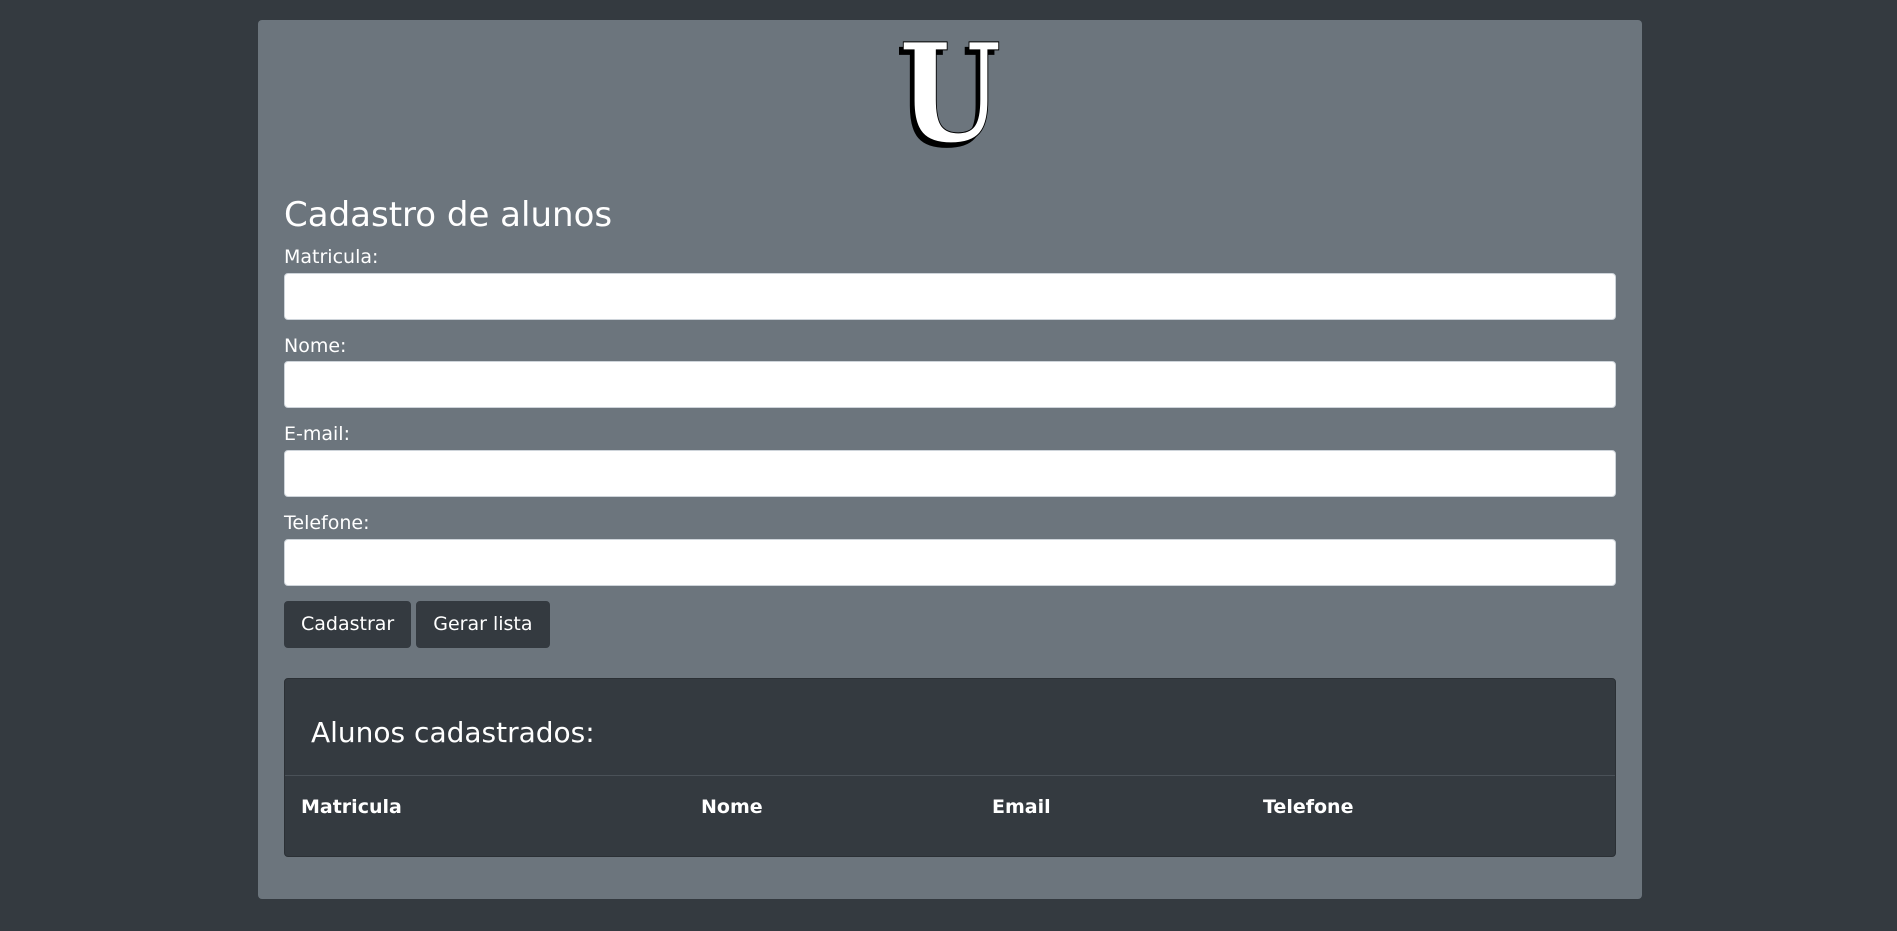 The height and width of the screenshot is (931, 1897). I want to click on field-email: E-mail:, so click(950, 460).